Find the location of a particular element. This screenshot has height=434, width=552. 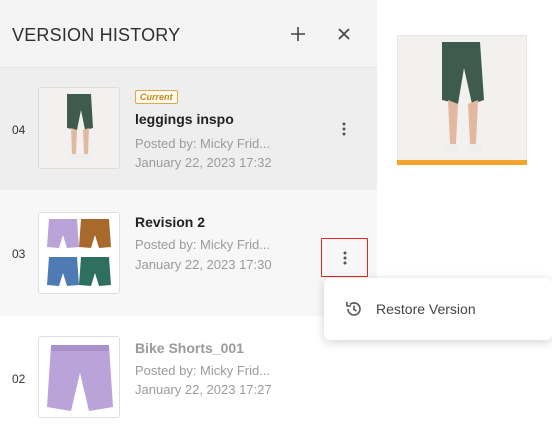

version-name: leggings inspo is located at coordinates (184, 119).